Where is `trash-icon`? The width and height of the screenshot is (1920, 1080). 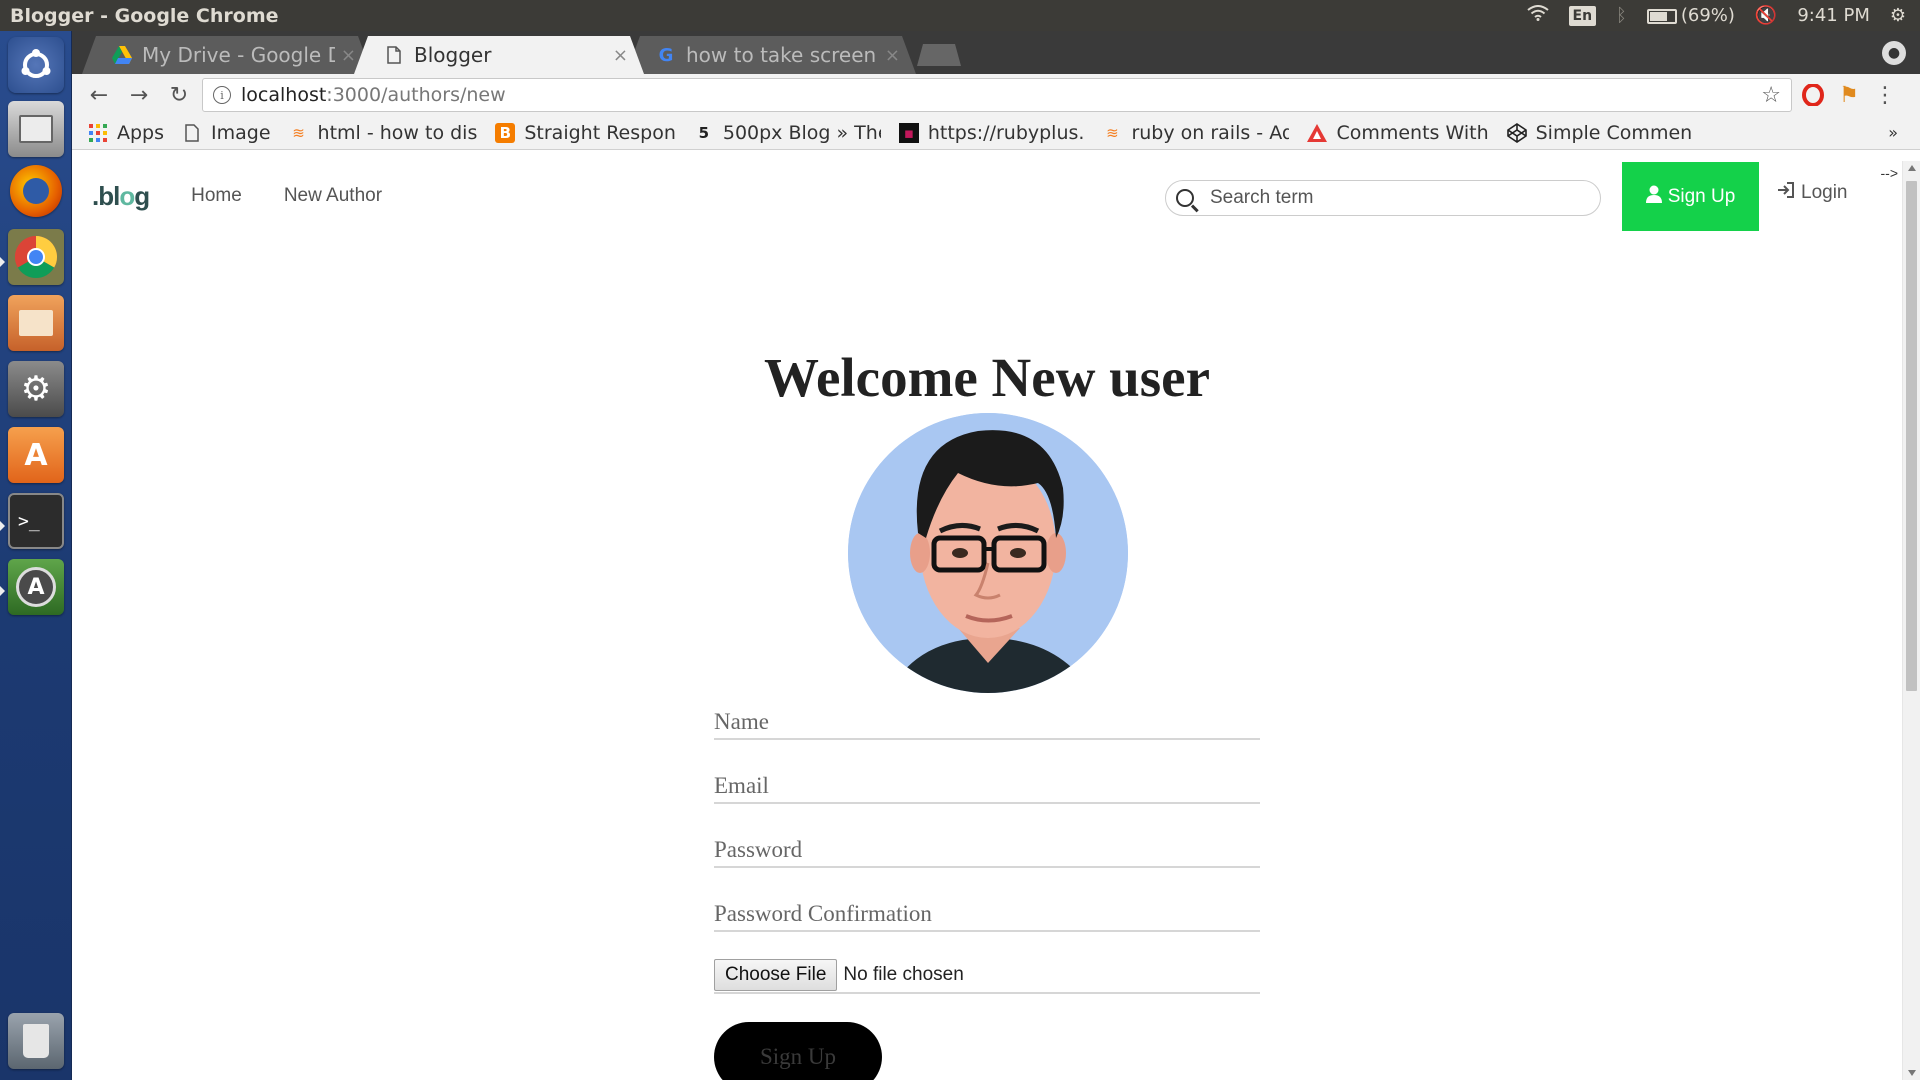 trash-icon is located at coordinates (36, 1041).